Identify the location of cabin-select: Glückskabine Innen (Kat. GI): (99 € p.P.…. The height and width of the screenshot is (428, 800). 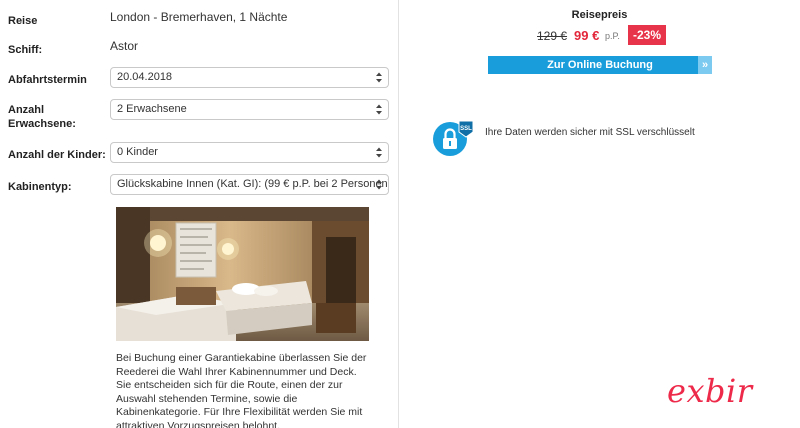
(249, 184).